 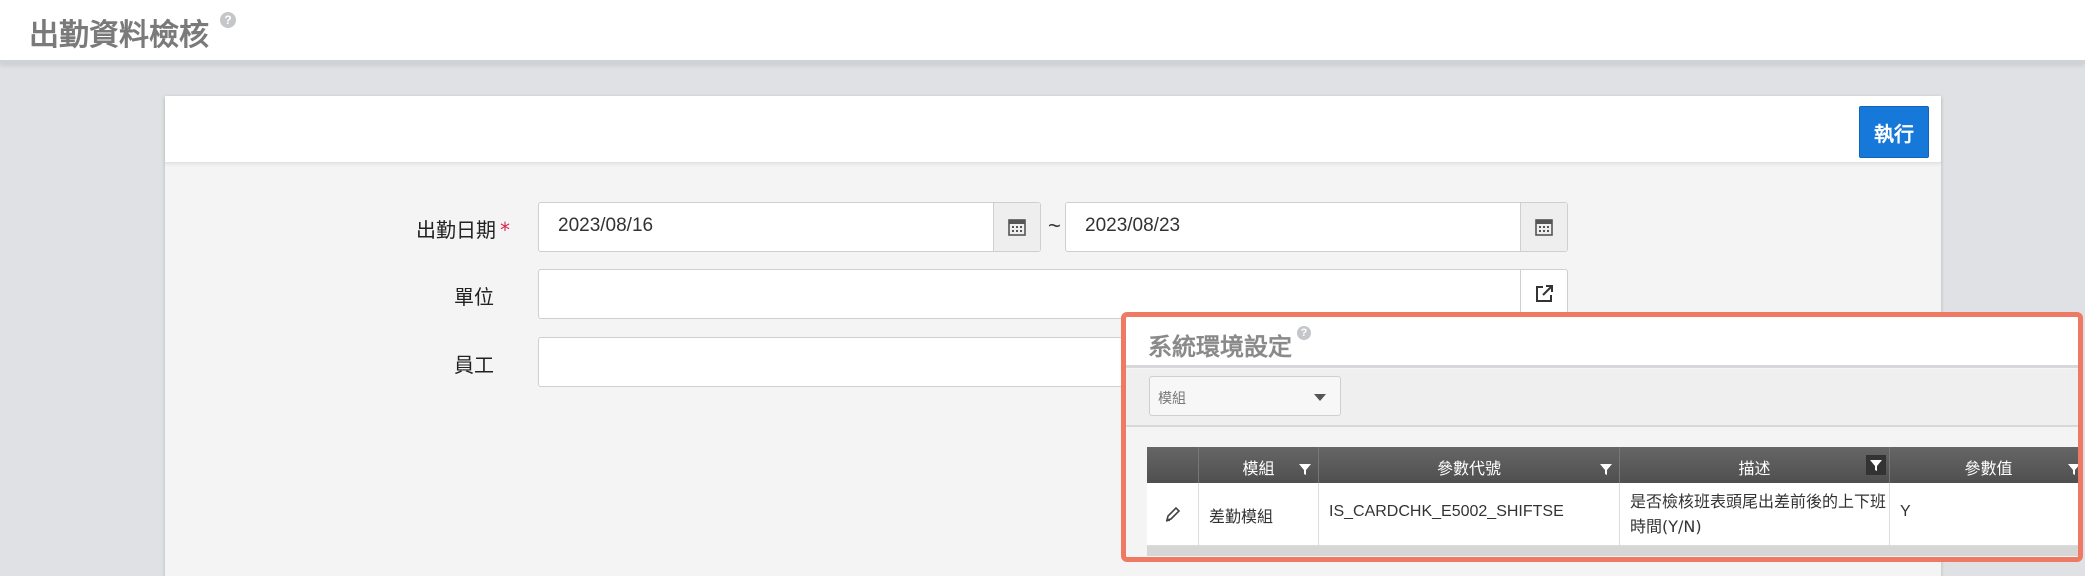 I want to click on column-header-value: 參數值, so click(x=1985, y=465).